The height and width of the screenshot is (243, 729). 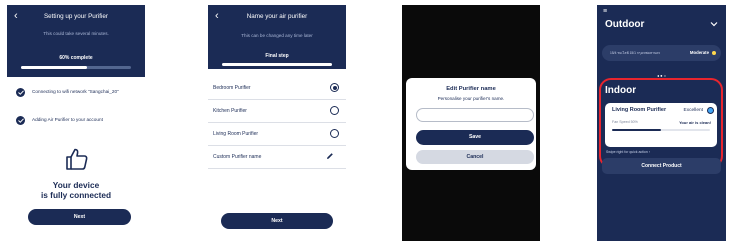 What do you see at coordinates (277, 134) in the screenshot?
I see `option-living-room: Living Room Purifier` at bounding box center [277, 134].